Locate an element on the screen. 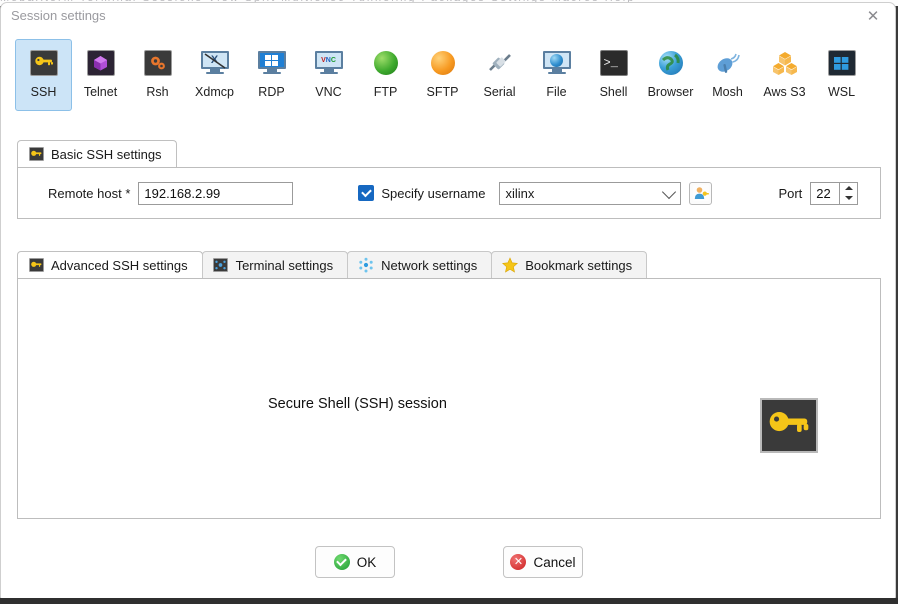  tab-network-settings: Network settings is located at coordinates (420, 264).